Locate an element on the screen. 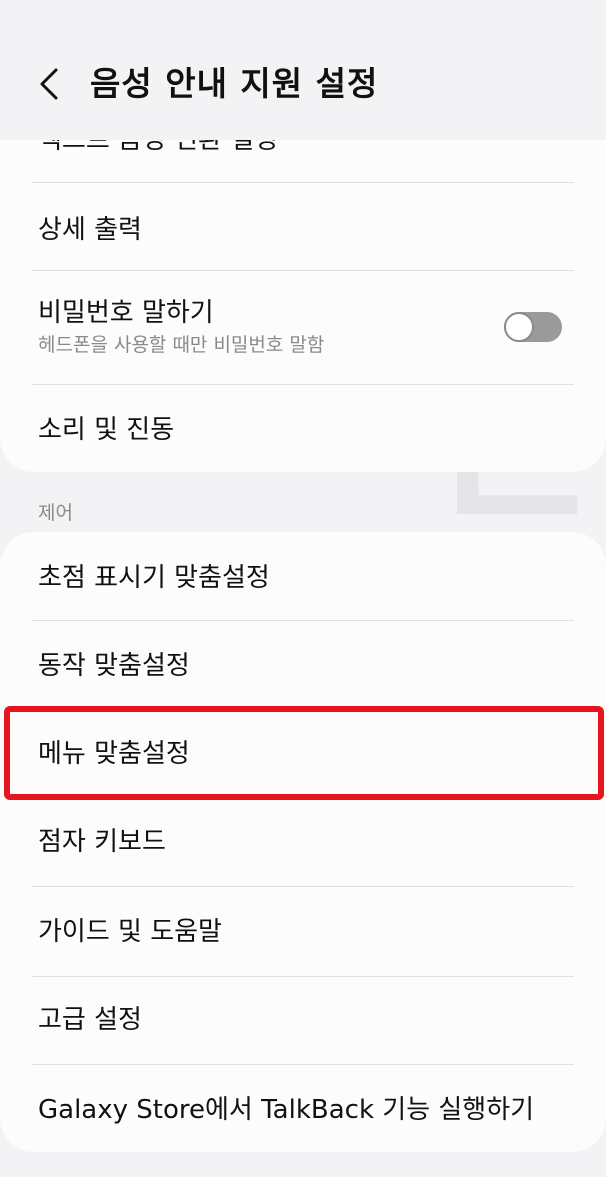 This screenshot has height=1177, width=606. list-item-braille-keyboard: 점자 키보드 is located at coordinates (306, 842).